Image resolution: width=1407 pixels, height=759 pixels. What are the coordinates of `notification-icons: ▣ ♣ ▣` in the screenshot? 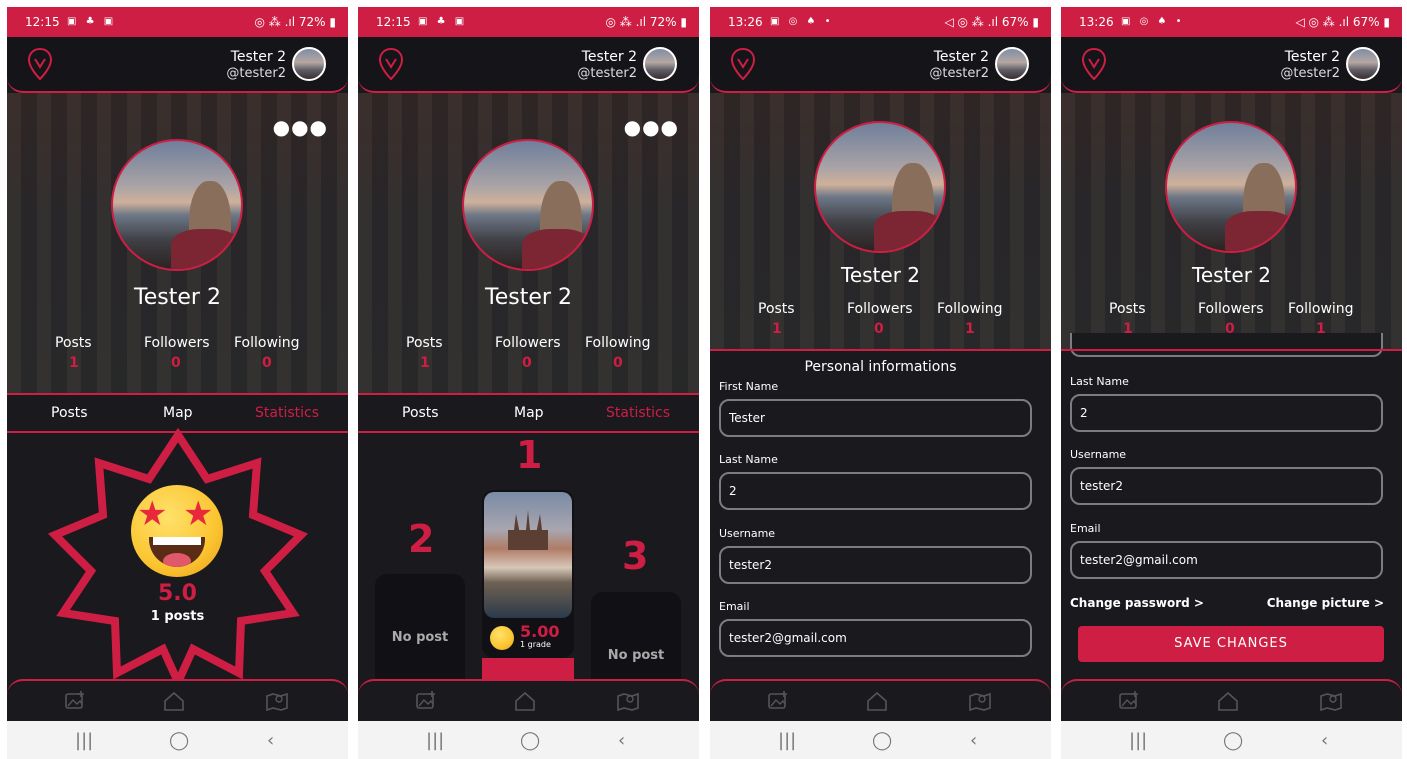 It's located at (443, 21).